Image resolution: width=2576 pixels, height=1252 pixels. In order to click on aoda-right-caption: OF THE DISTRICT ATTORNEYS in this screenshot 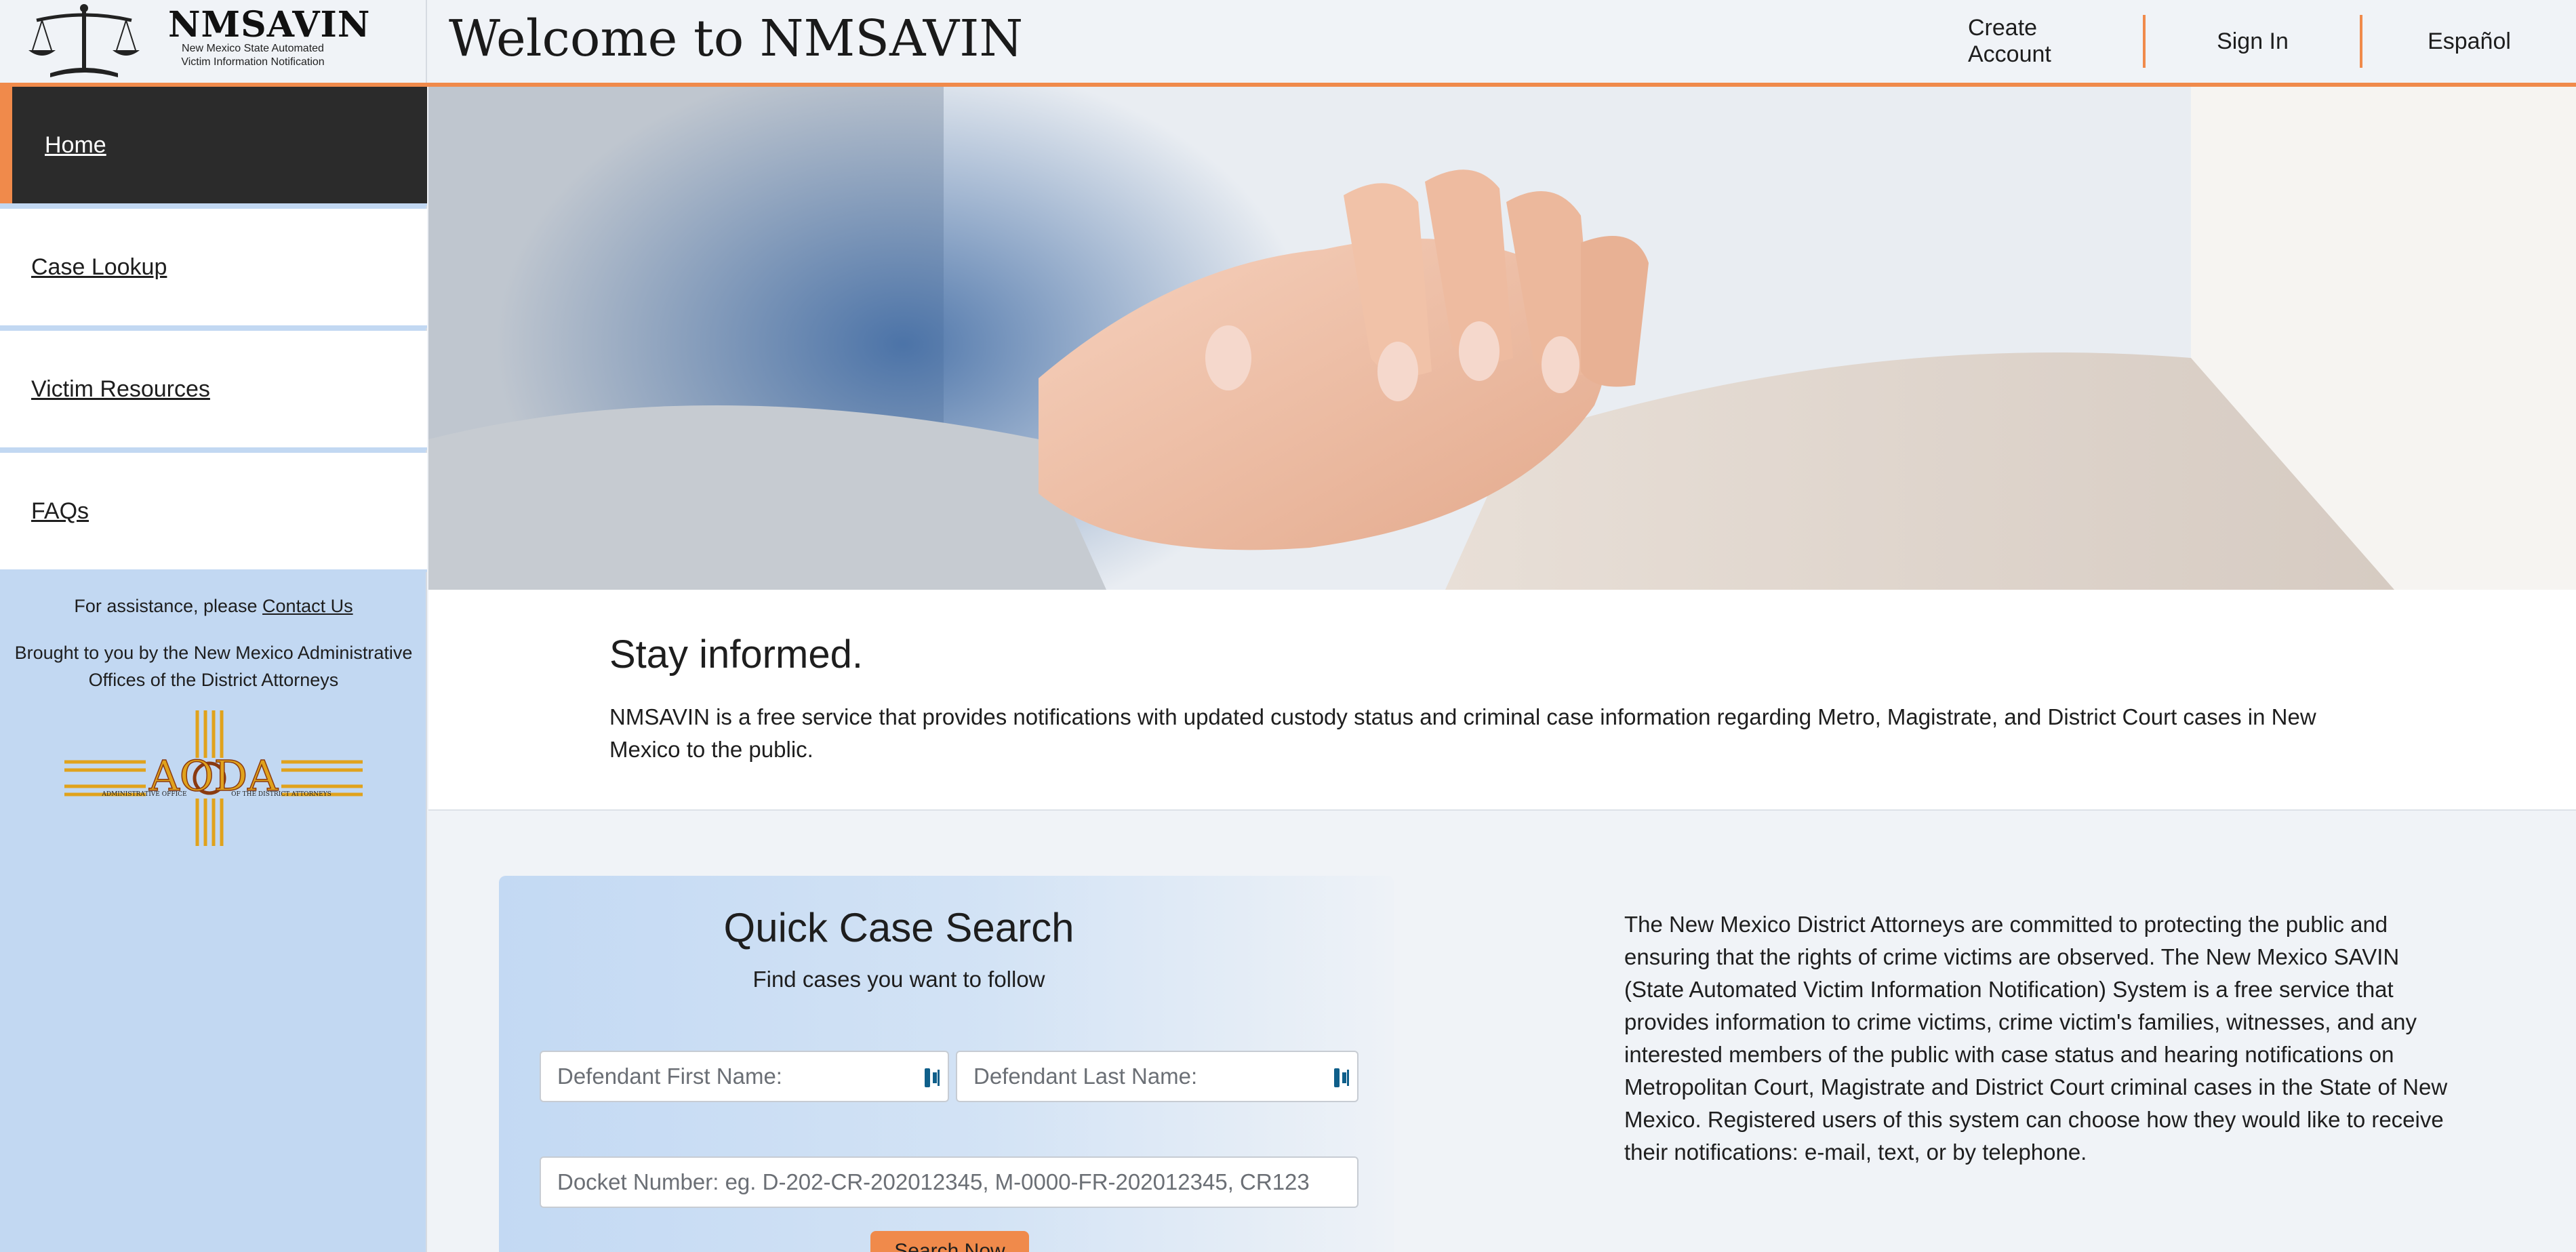, I will do `click(281, 794)`.